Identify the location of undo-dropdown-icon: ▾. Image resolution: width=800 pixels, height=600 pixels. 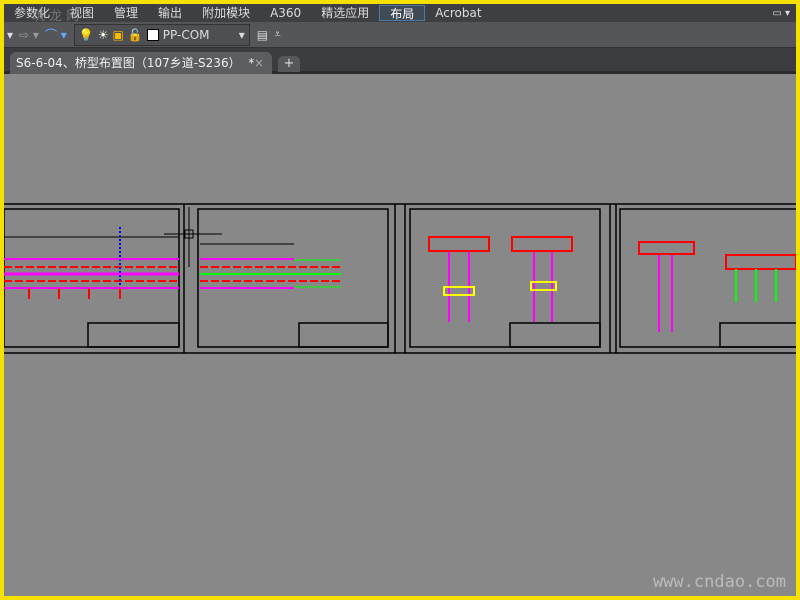
(10, 35).